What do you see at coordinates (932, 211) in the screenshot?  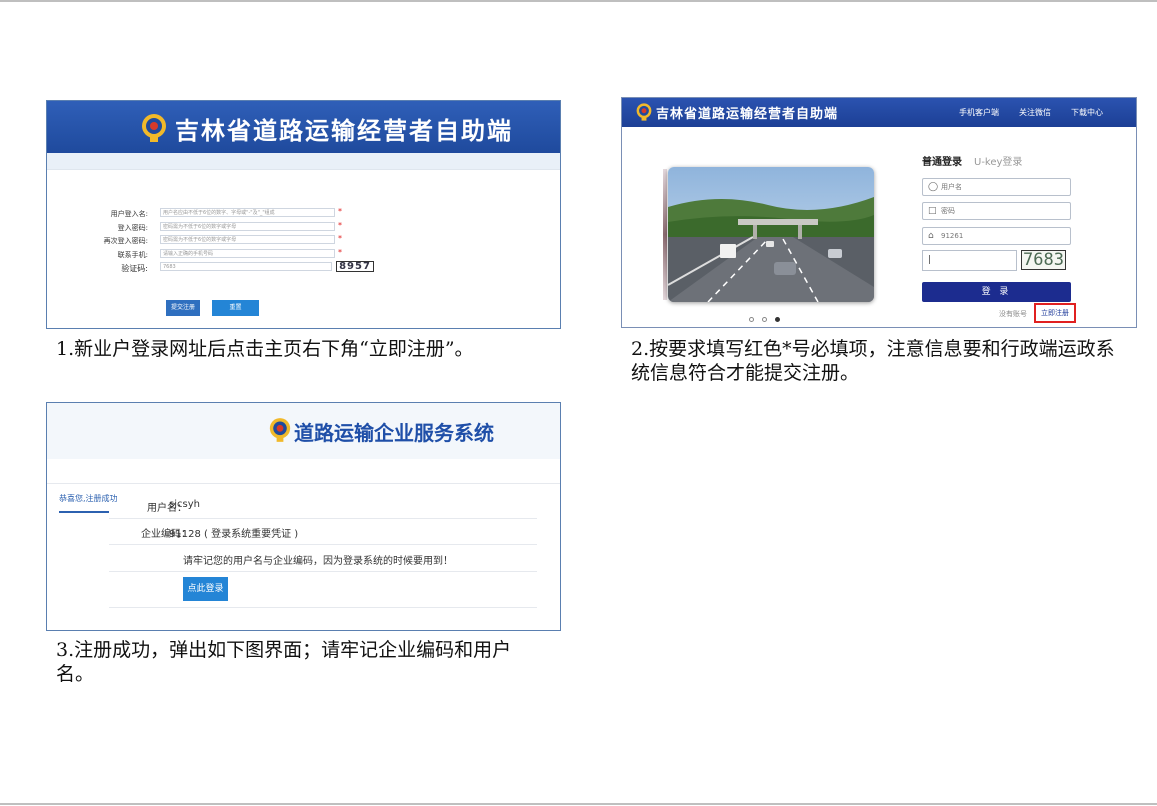 I see `lock-icon: □` at bounding box center [932, 211].